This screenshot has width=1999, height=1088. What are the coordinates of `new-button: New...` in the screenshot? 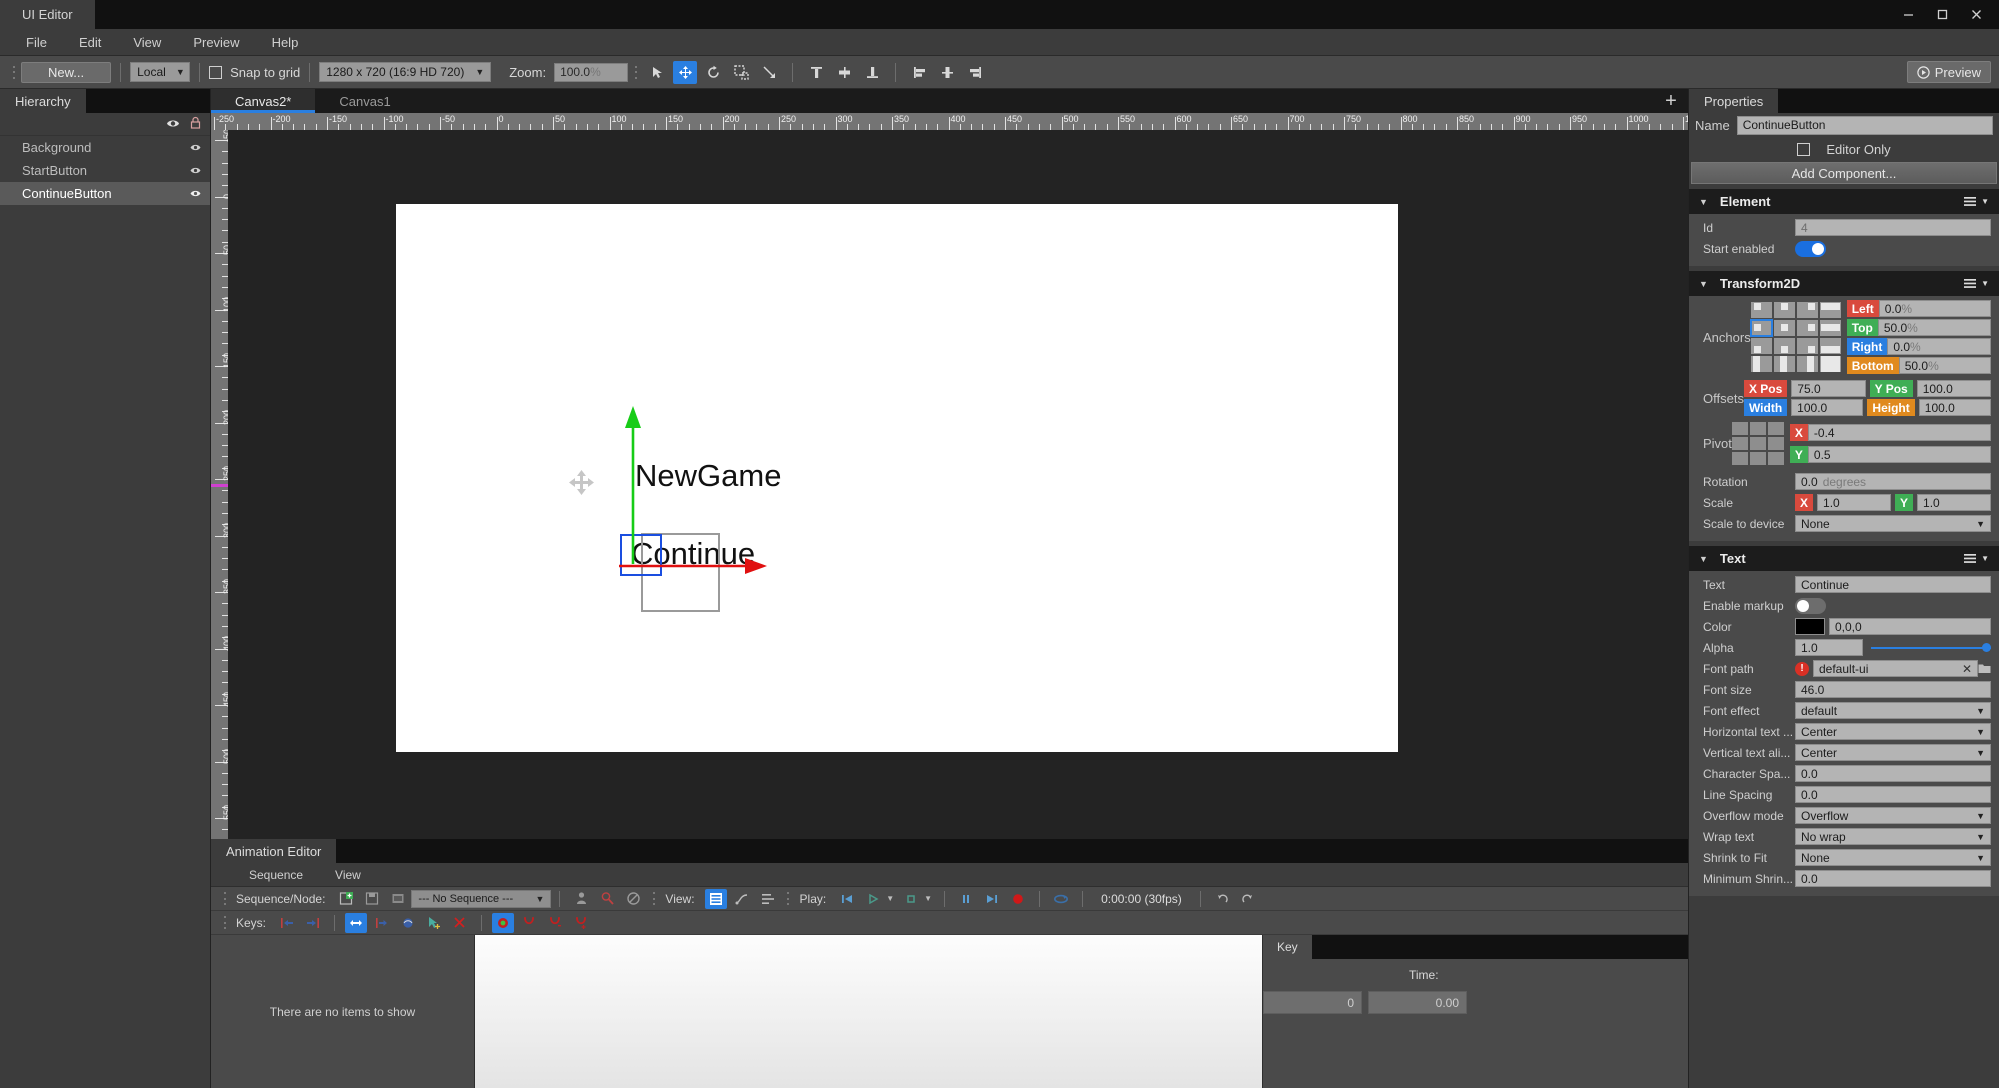 It's located at (66, 72).